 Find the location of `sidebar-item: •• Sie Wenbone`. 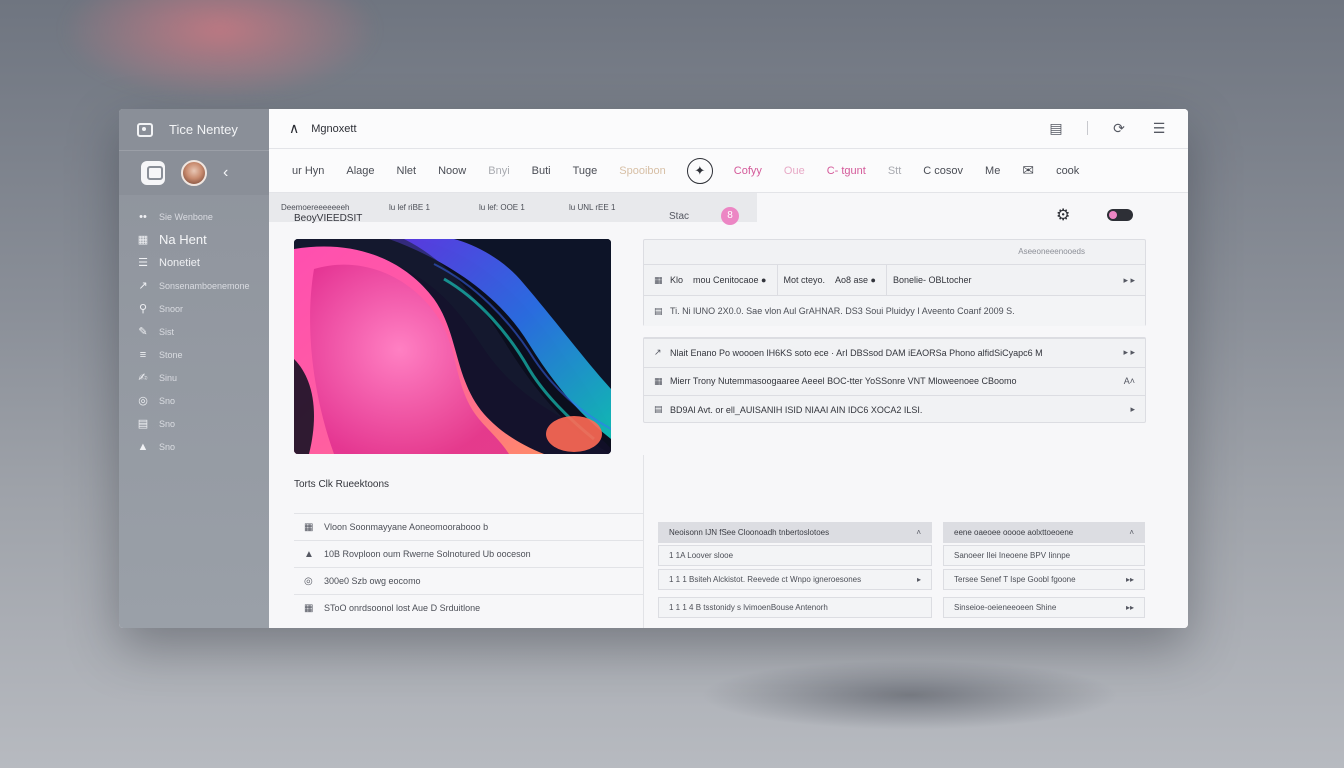

sidebar-item: •• Sie Wenbone is located at coordinates (194, 216).